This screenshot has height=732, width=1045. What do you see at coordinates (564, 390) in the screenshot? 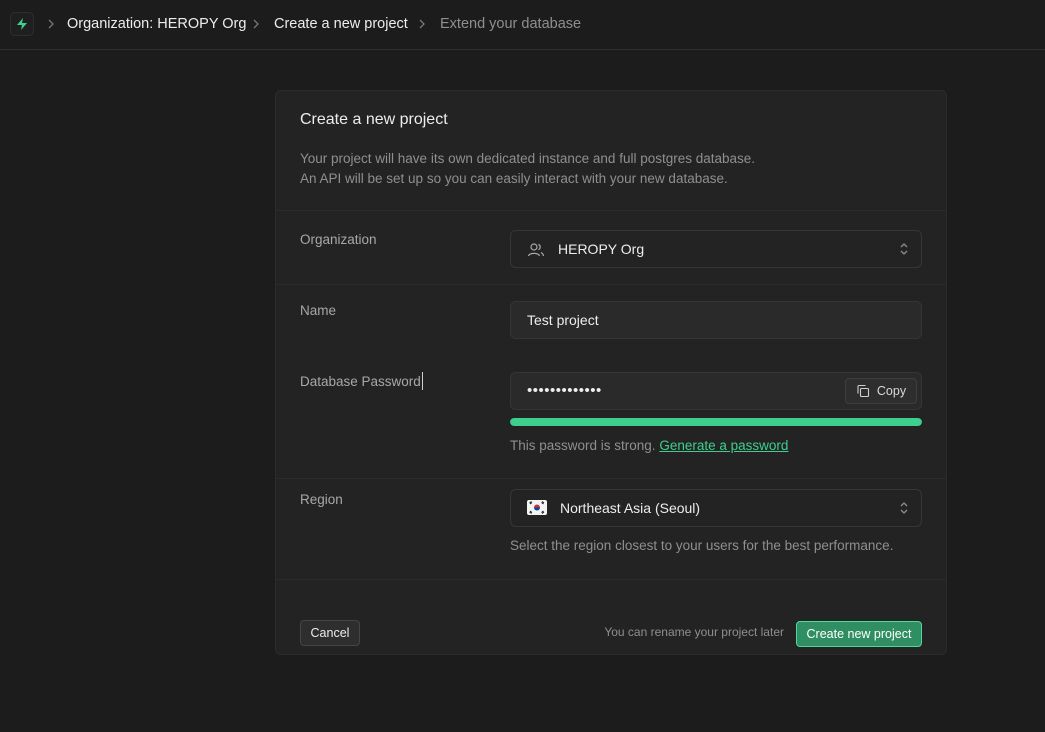
I see `password-value: •••••••••••••` at bounding box center [564, 390].